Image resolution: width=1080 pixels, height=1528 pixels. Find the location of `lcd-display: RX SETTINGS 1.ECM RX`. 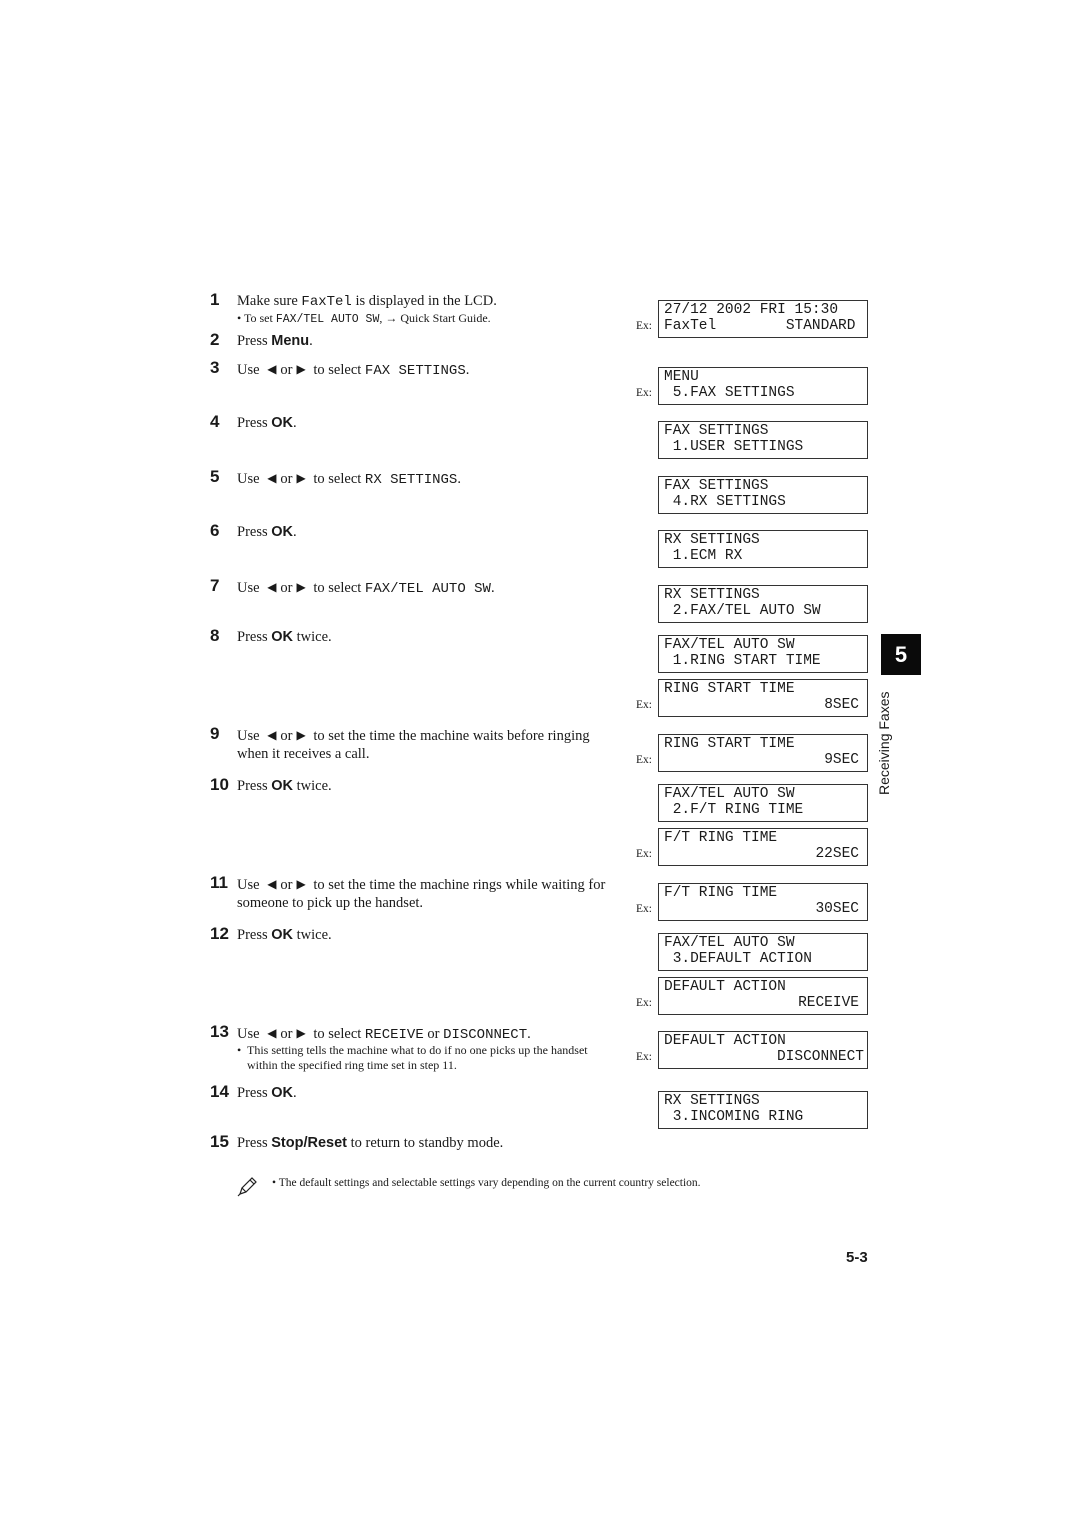

lcd-display: RX SETTINGS 1.ECM RX is located at coordinates (763, 549).